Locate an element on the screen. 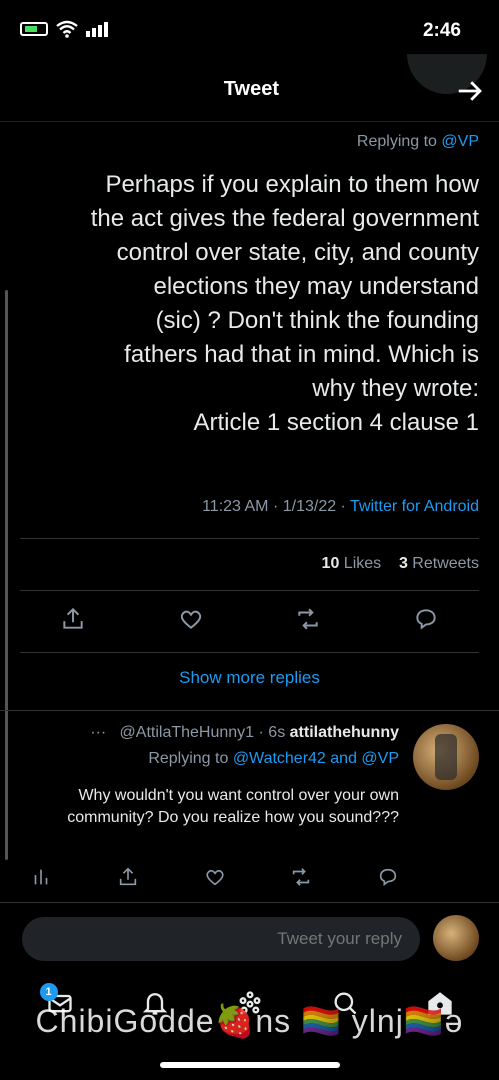 The image size is (499, 1080). header: Tweet is located at coordinates (249, 88).